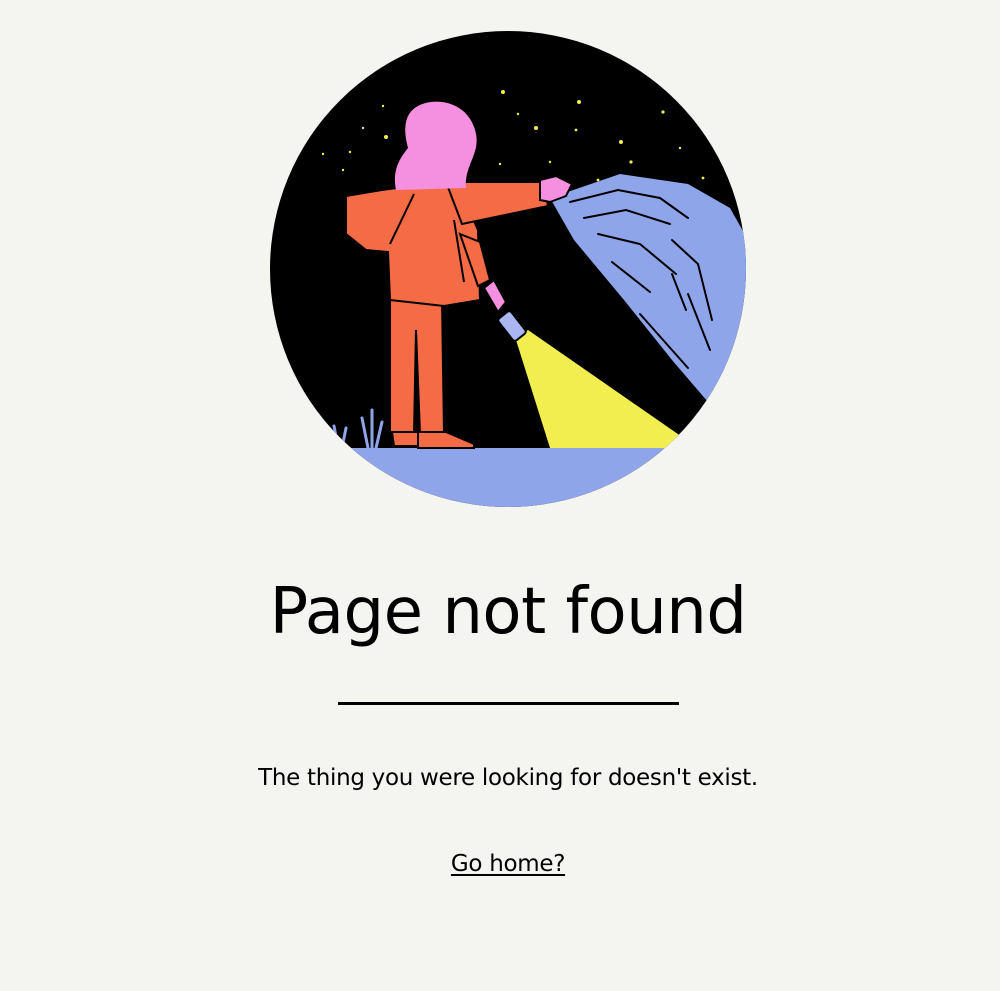 This screenshot has width=1000, height=991. I want to click on title-divider, so click(508, 703).